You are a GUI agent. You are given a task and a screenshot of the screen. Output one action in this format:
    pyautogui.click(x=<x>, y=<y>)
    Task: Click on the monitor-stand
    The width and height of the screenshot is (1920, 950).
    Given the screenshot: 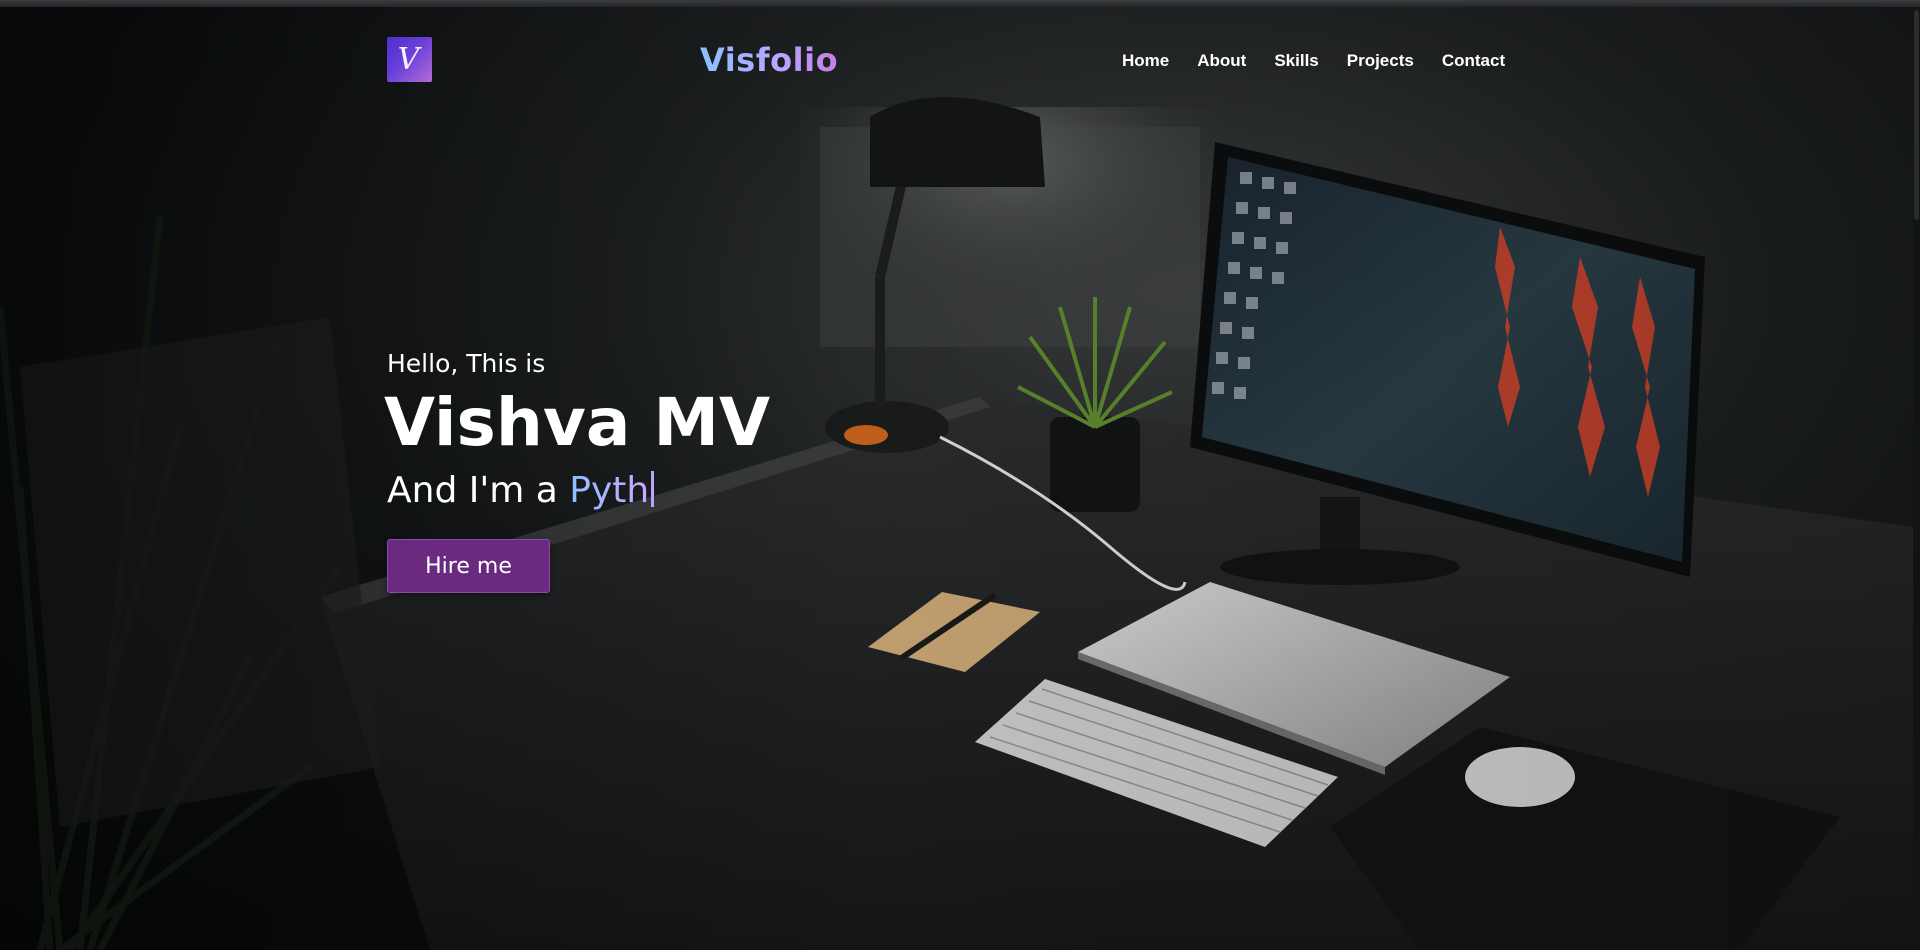 What is the action you would take?
    pyautogui.click(x=1340, y=527)
    